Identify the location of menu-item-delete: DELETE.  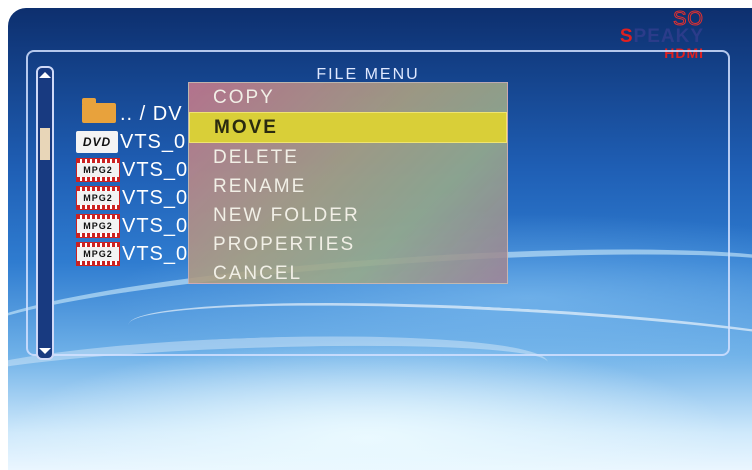
(348, 157).